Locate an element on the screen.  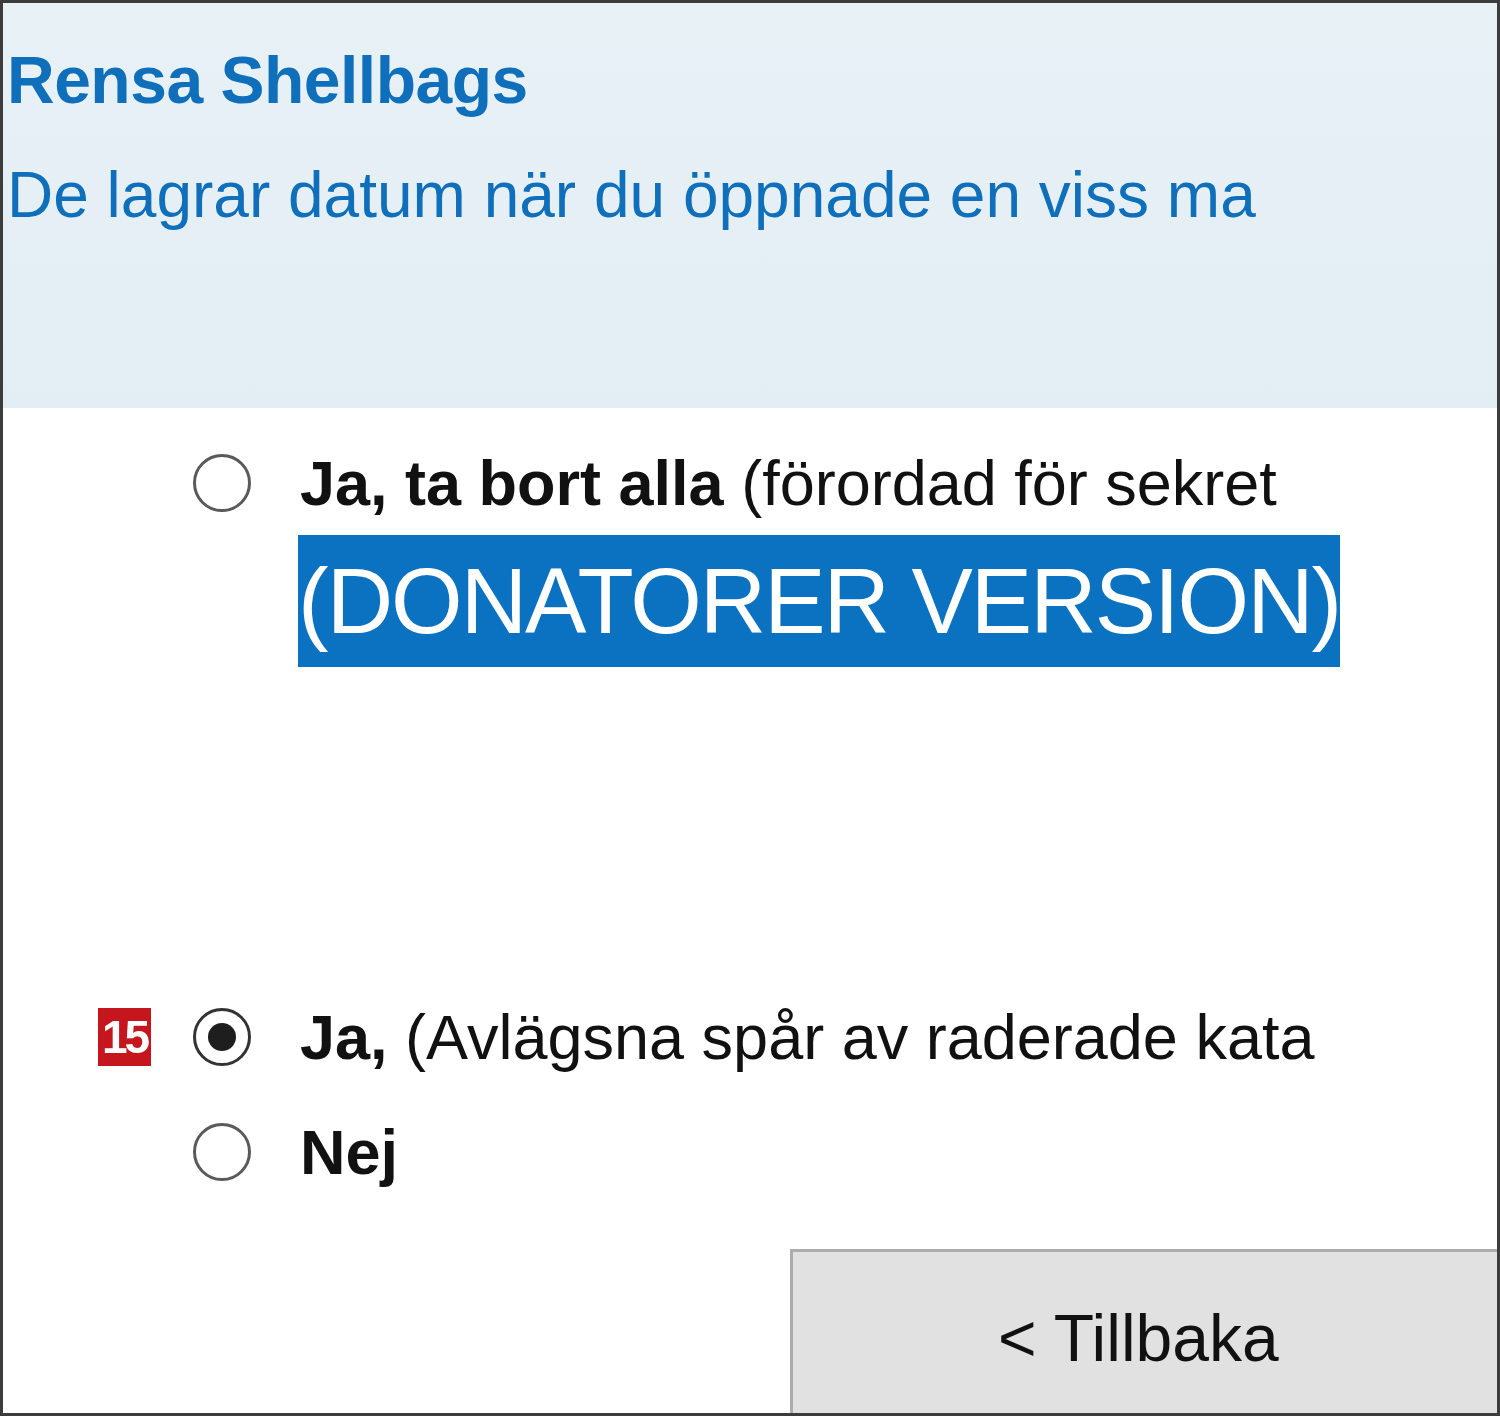
option-label: Nej is located at coordinates (349, 1151).